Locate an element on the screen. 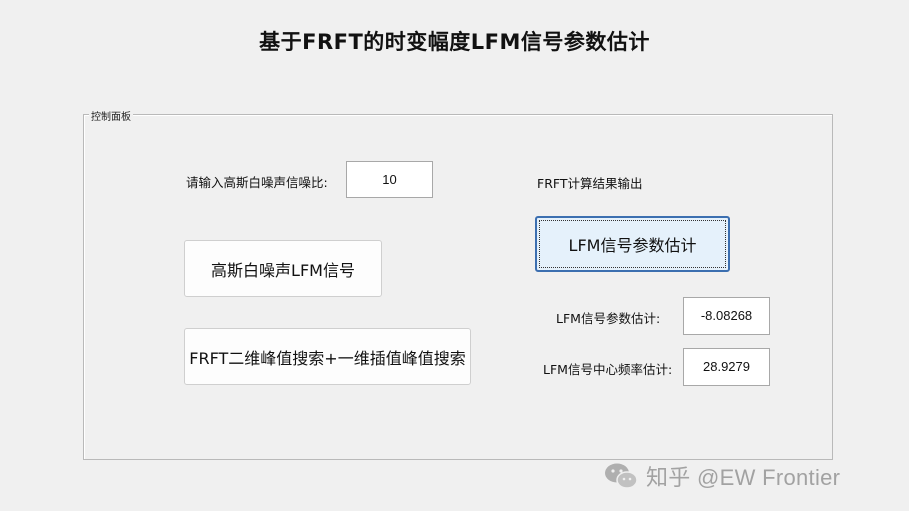  panel-label: 控制面板 is located at coordinates (111, 115).